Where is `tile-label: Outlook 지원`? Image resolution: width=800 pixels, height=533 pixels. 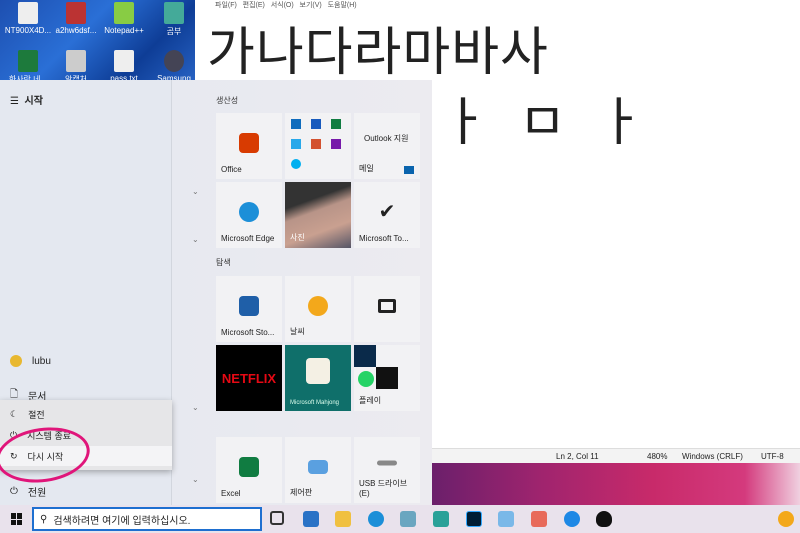
tile-label: Outlook 지원 is located at coordinates (386, 138).